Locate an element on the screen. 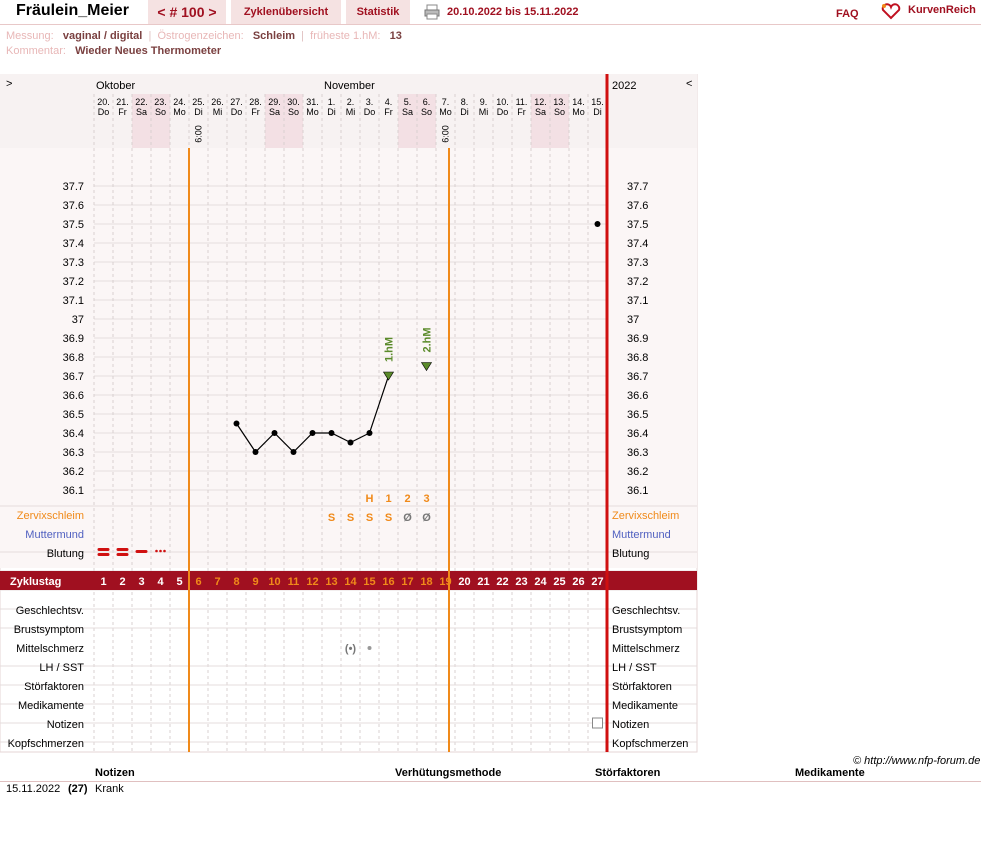 The image size is (981, 853). y-tick-right: 36.4 is located at coordinates (637, 434).